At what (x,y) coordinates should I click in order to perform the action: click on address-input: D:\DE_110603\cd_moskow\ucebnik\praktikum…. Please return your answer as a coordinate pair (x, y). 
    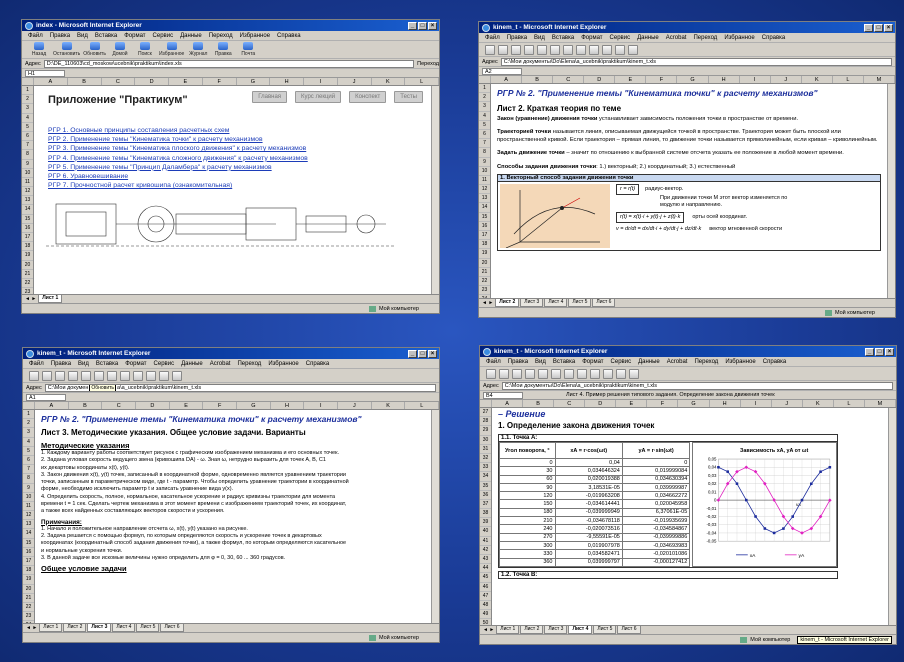
    Looking at the image, I should click on (229, 63).